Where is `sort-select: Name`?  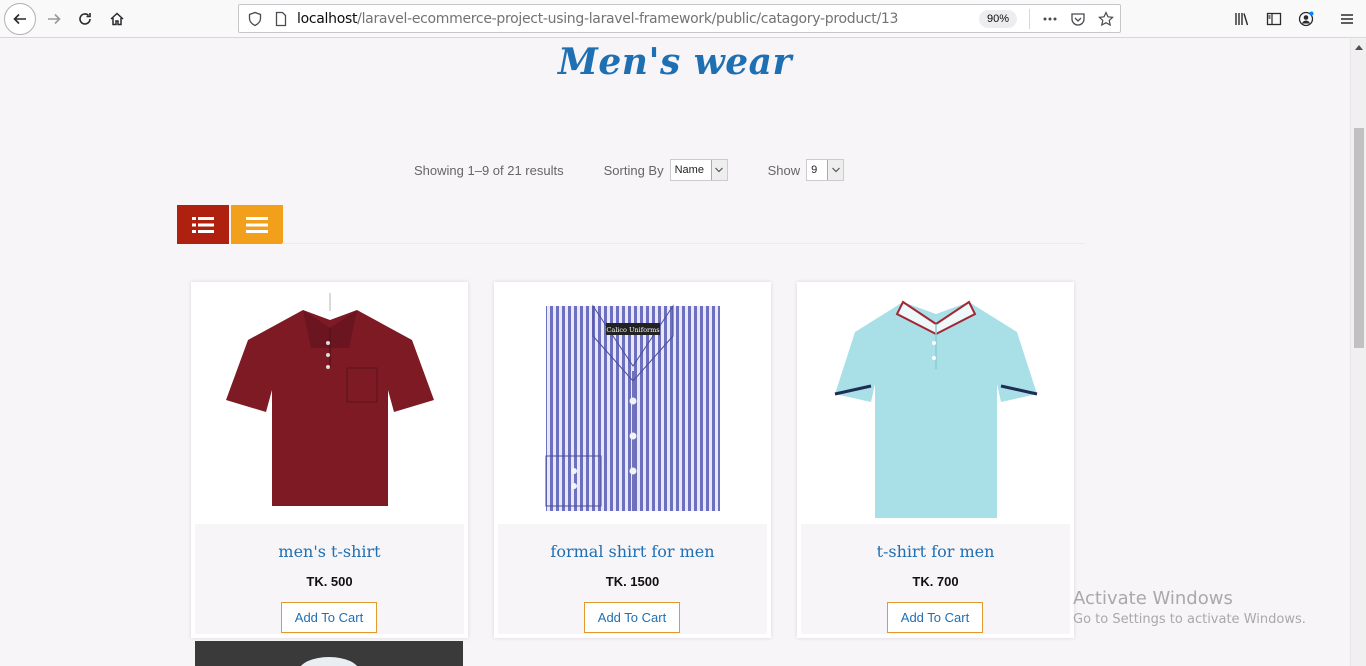
sort-select: Name is located at coordinates (698, 170).